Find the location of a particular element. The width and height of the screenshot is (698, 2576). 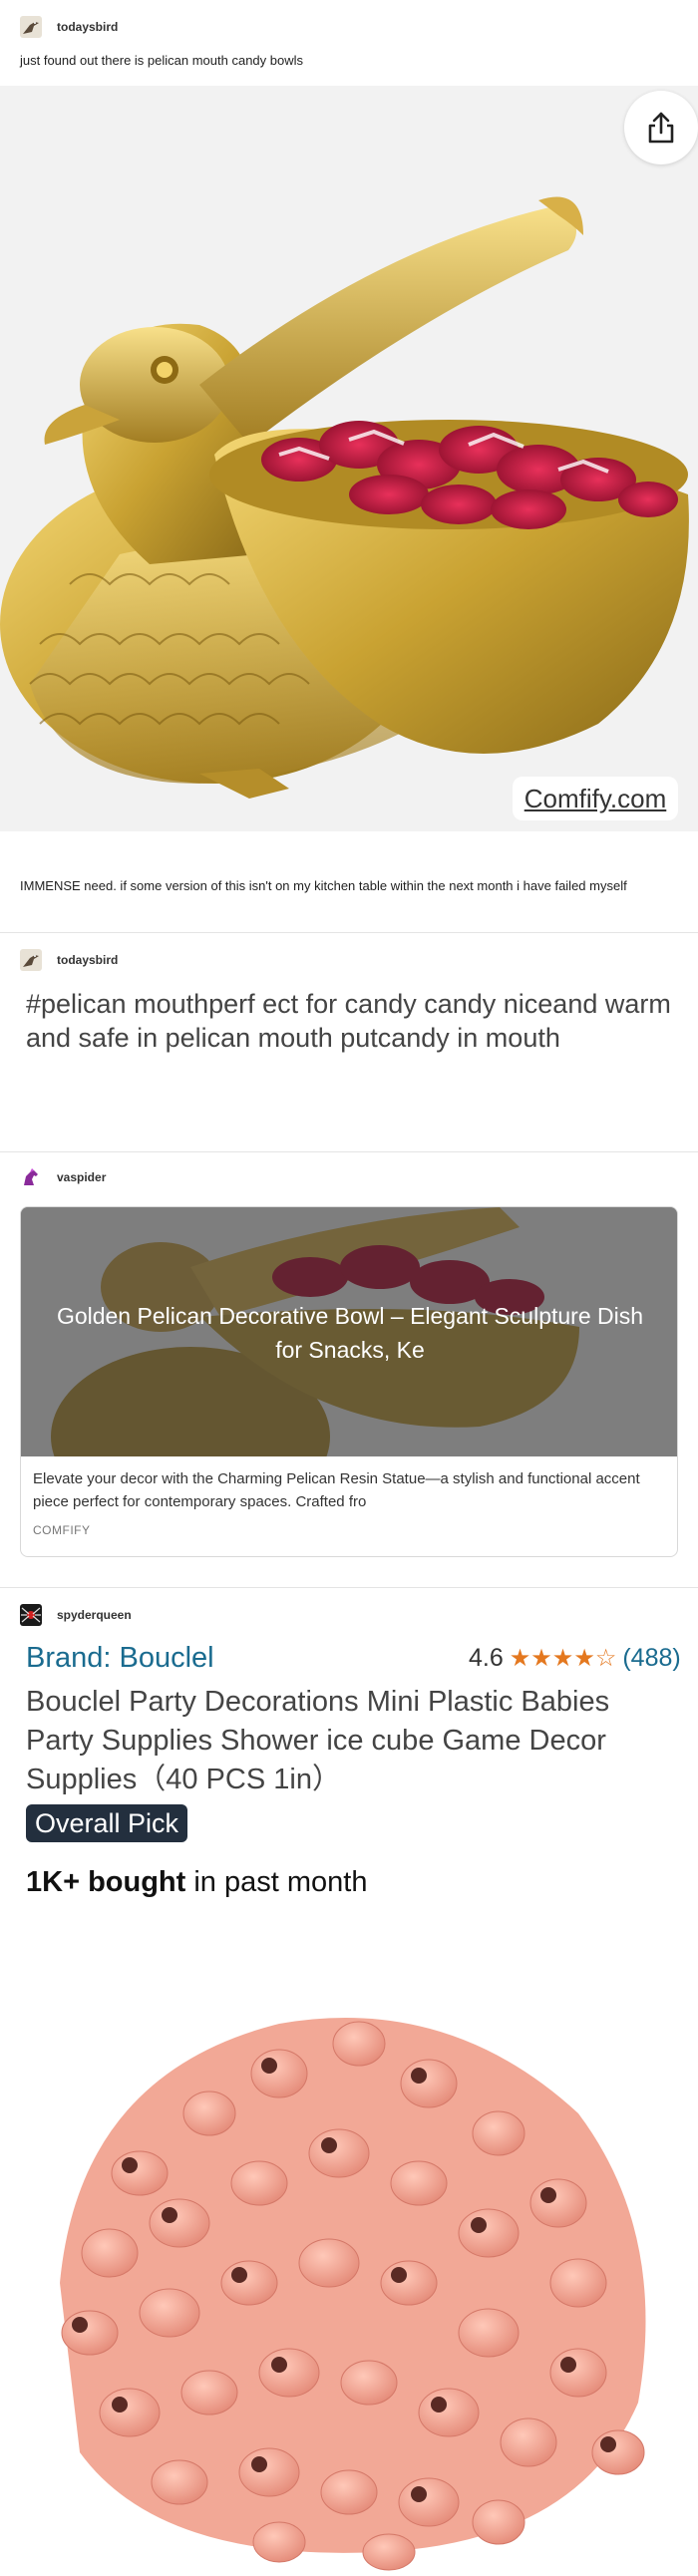

username: spyderqueen is located at coordinates (94, 1615).